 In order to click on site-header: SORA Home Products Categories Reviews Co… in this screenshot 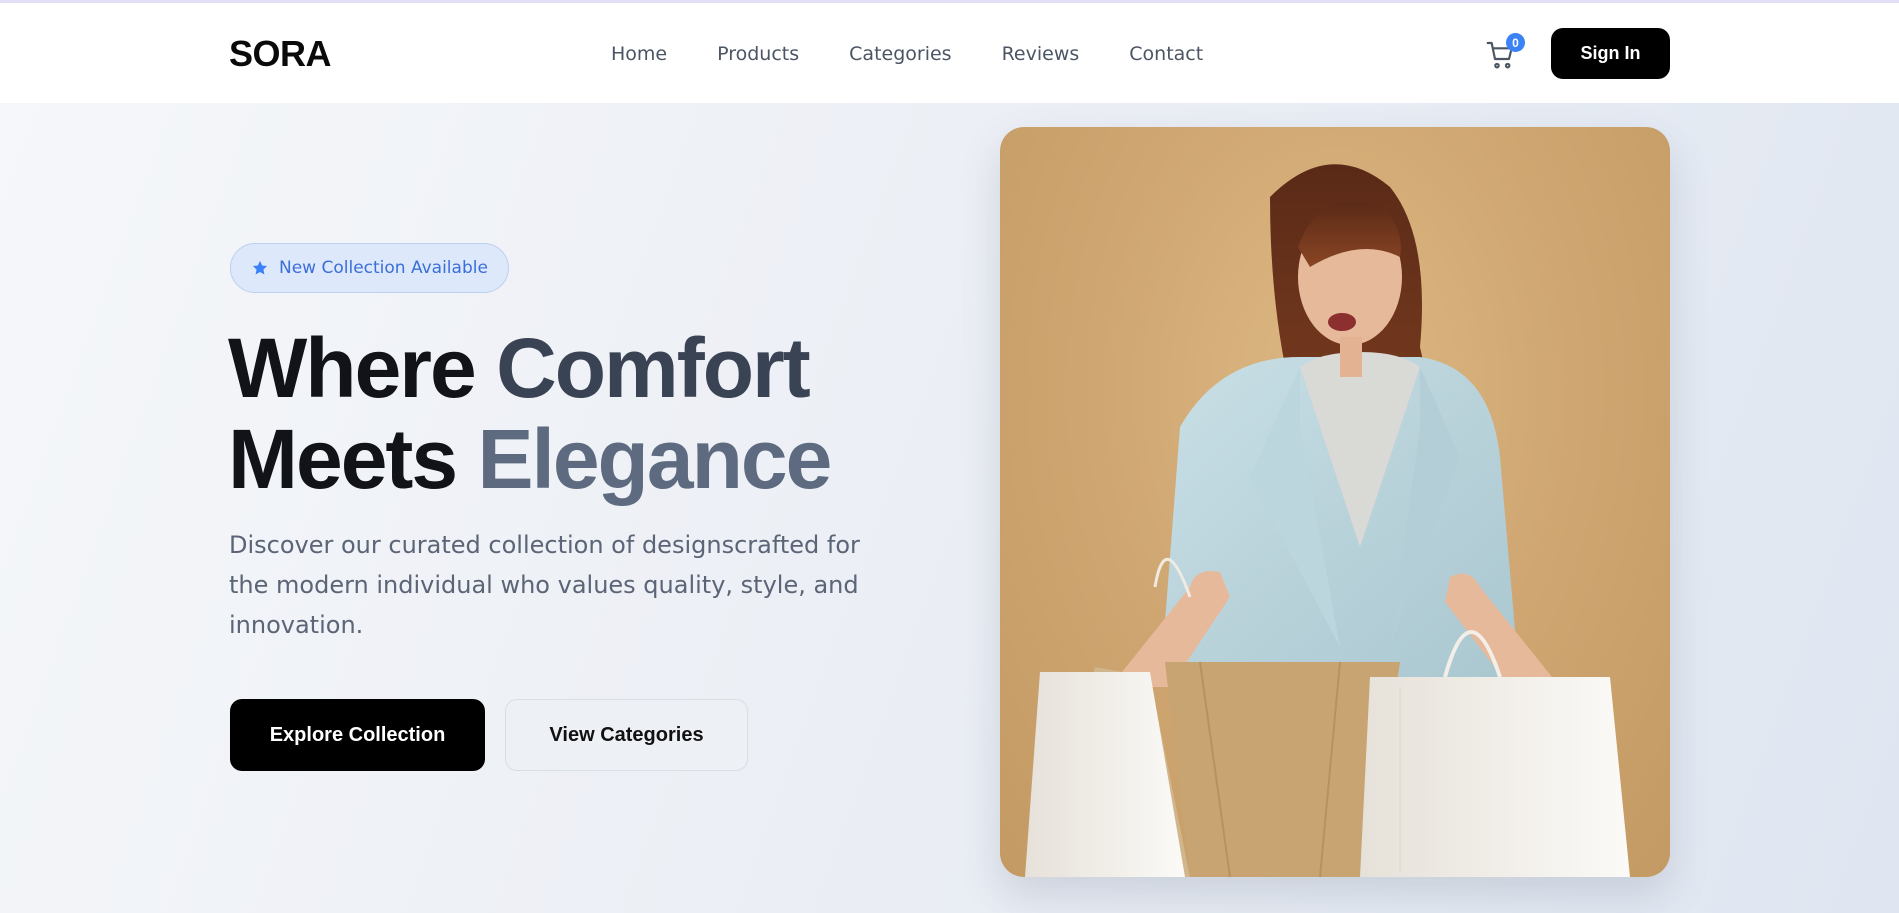, I will do `click(949, 53)`.